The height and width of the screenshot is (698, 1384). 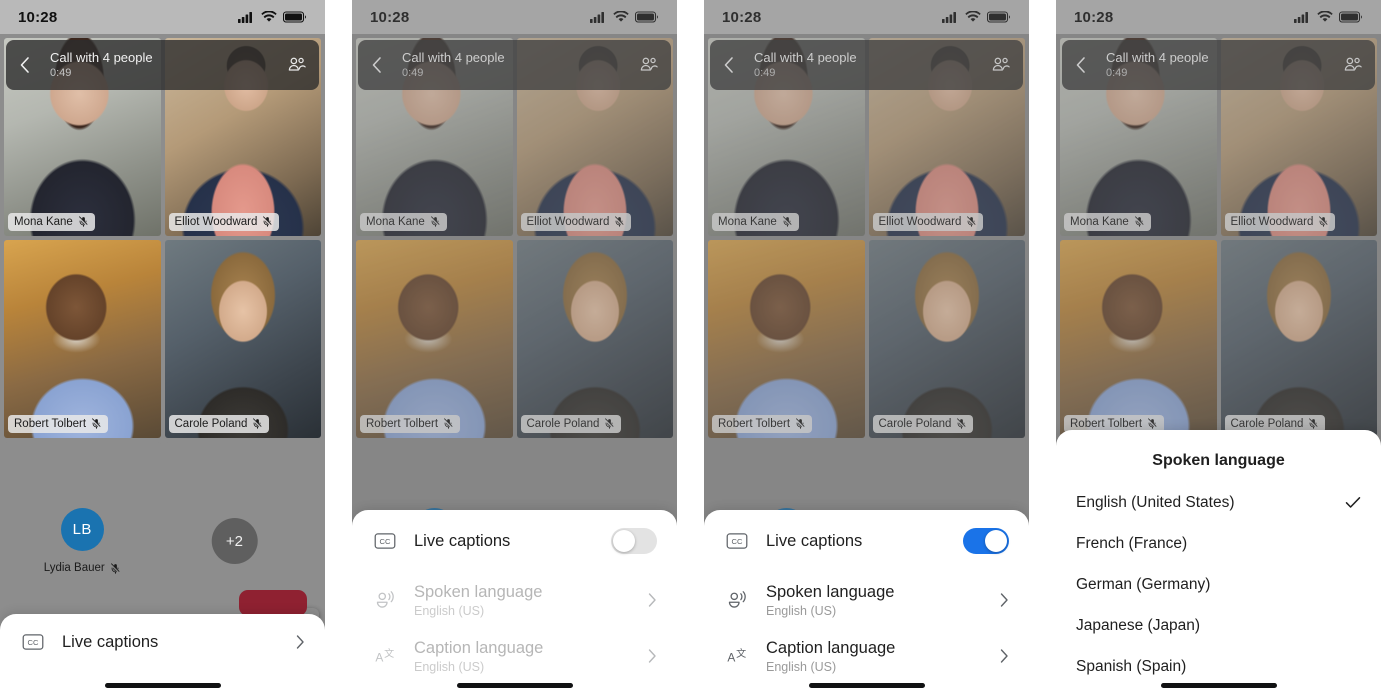 What do you see at coordinates (273, 603) in the screenshot?
I see `end-call-button` at bounding box center [273, 603].